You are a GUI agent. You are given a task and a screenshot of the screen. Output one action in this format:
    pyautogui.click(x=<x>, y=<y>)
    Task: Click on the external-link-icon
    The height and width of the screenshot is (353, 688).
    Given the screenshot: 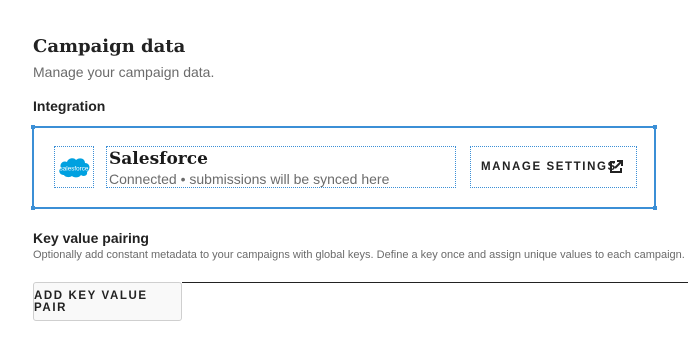 What is the action you would take?
    pyautogui.click(x=616, y=166)
    